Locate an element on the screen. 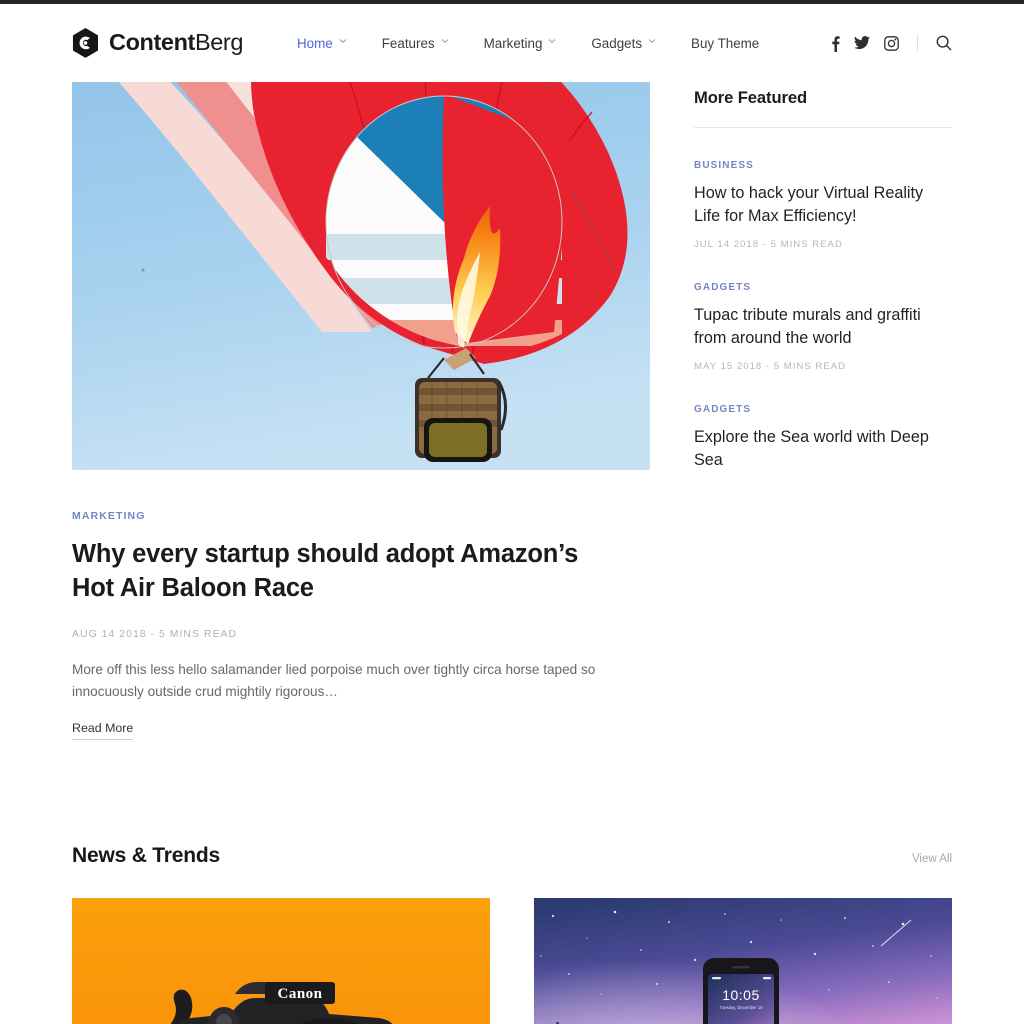 The height and width of the screenshot is (1024, 1024). svg-text: 10:05 is located at coordinates (741, 995).